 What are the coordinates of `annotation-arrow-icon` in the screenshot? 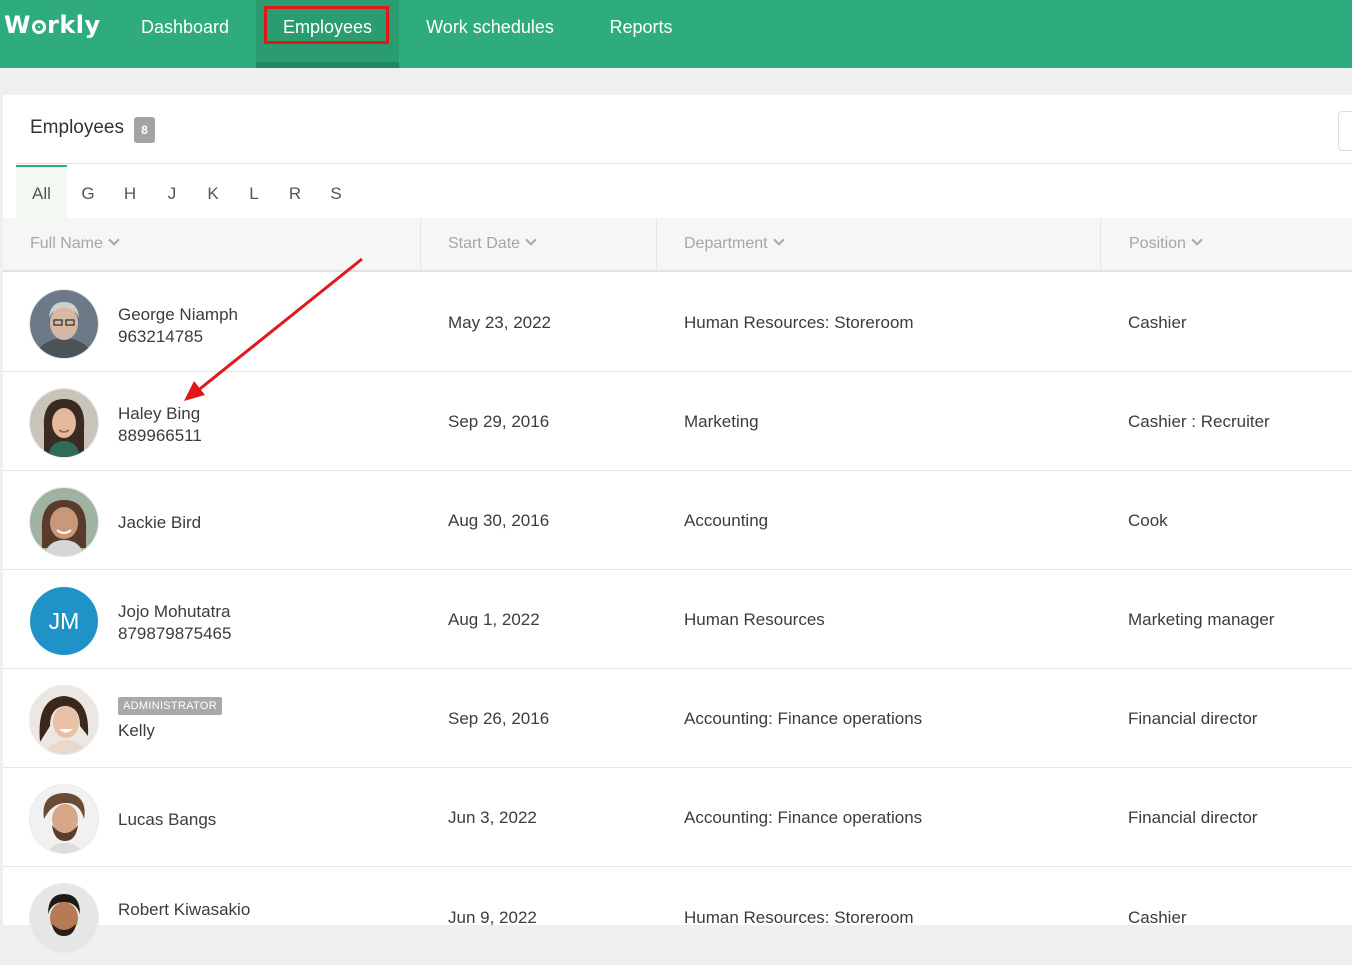 It's located at (273, 329).